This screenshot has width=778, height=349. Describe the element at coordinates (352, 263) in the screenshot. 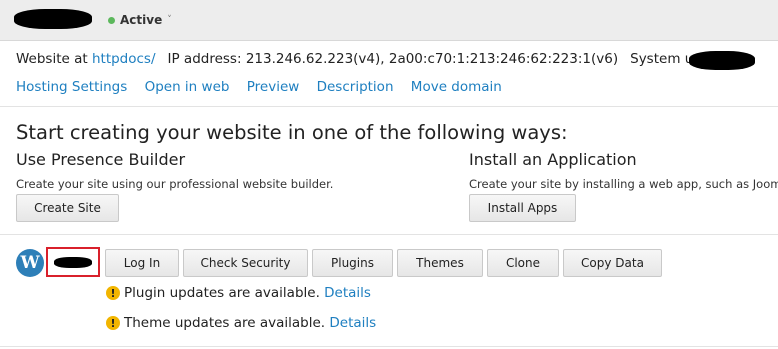

I see `plugins-button: Plugins` at that location.